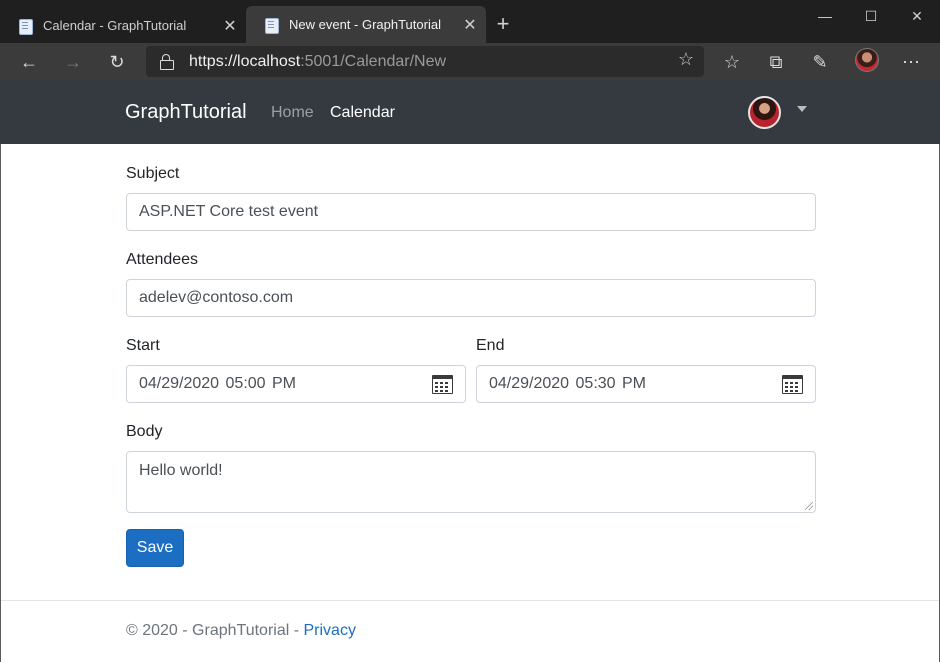  Describe the element at coordinates (471, 482) in the screenshot. I see `body-textarea: Hello world!` at that location.